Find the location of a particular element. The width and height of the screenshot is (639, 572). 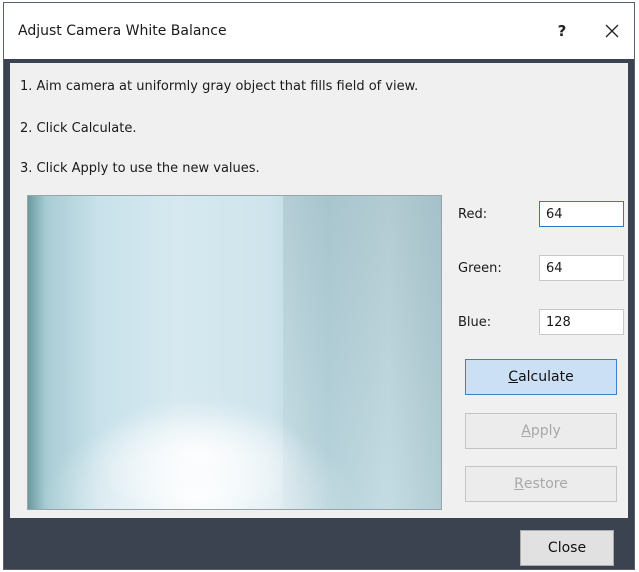

calculate-label: alculate is located at coordinates (546, 377).